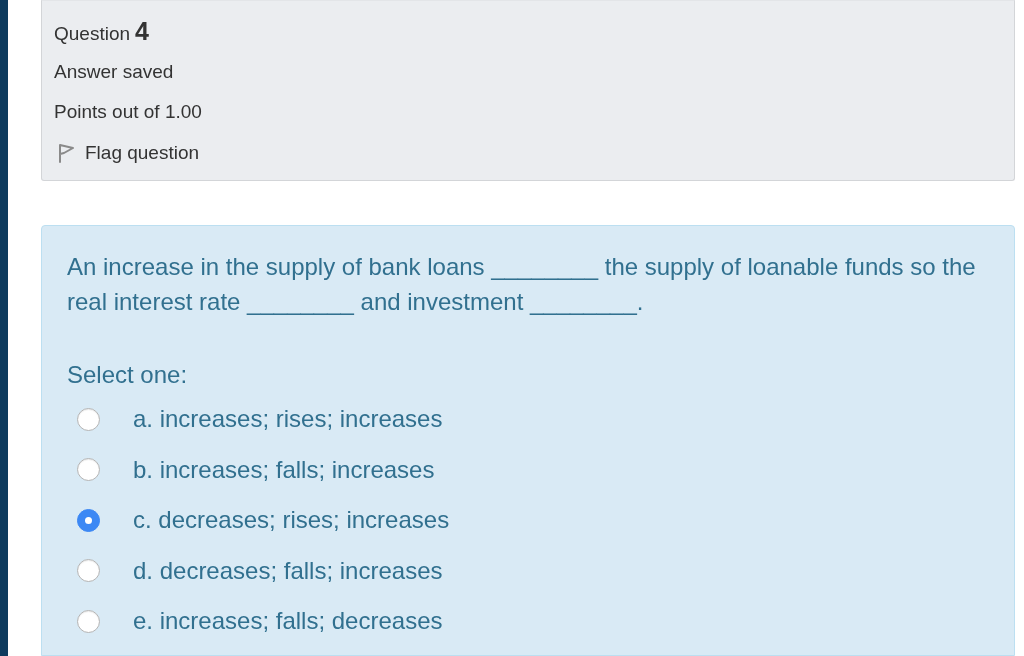 This screenshot has height=656, width=1024. What do you see at coordinates (128, 112) in the screenshot?
I see `points-text: Points out of 1.00` at bounding box center [128, 112].